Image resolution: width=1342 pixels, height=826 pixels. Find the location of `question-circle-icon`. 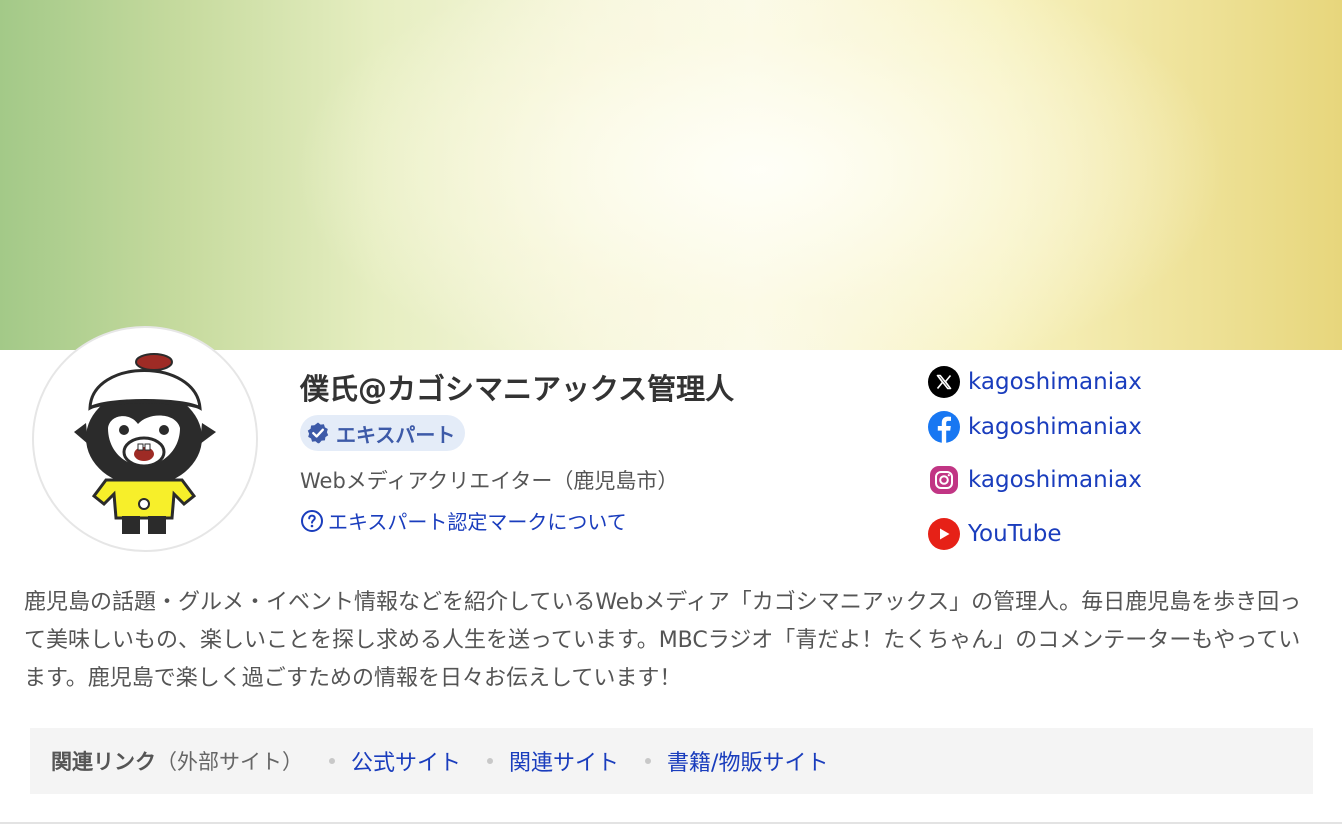

question-circle-icon is located at coordinates (312, 520).